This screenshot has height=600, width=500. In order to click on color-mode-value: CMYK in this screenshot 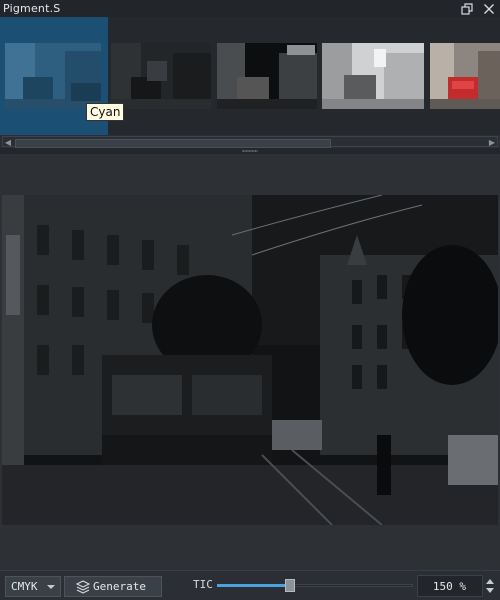, I will do `click(24, 586)`.